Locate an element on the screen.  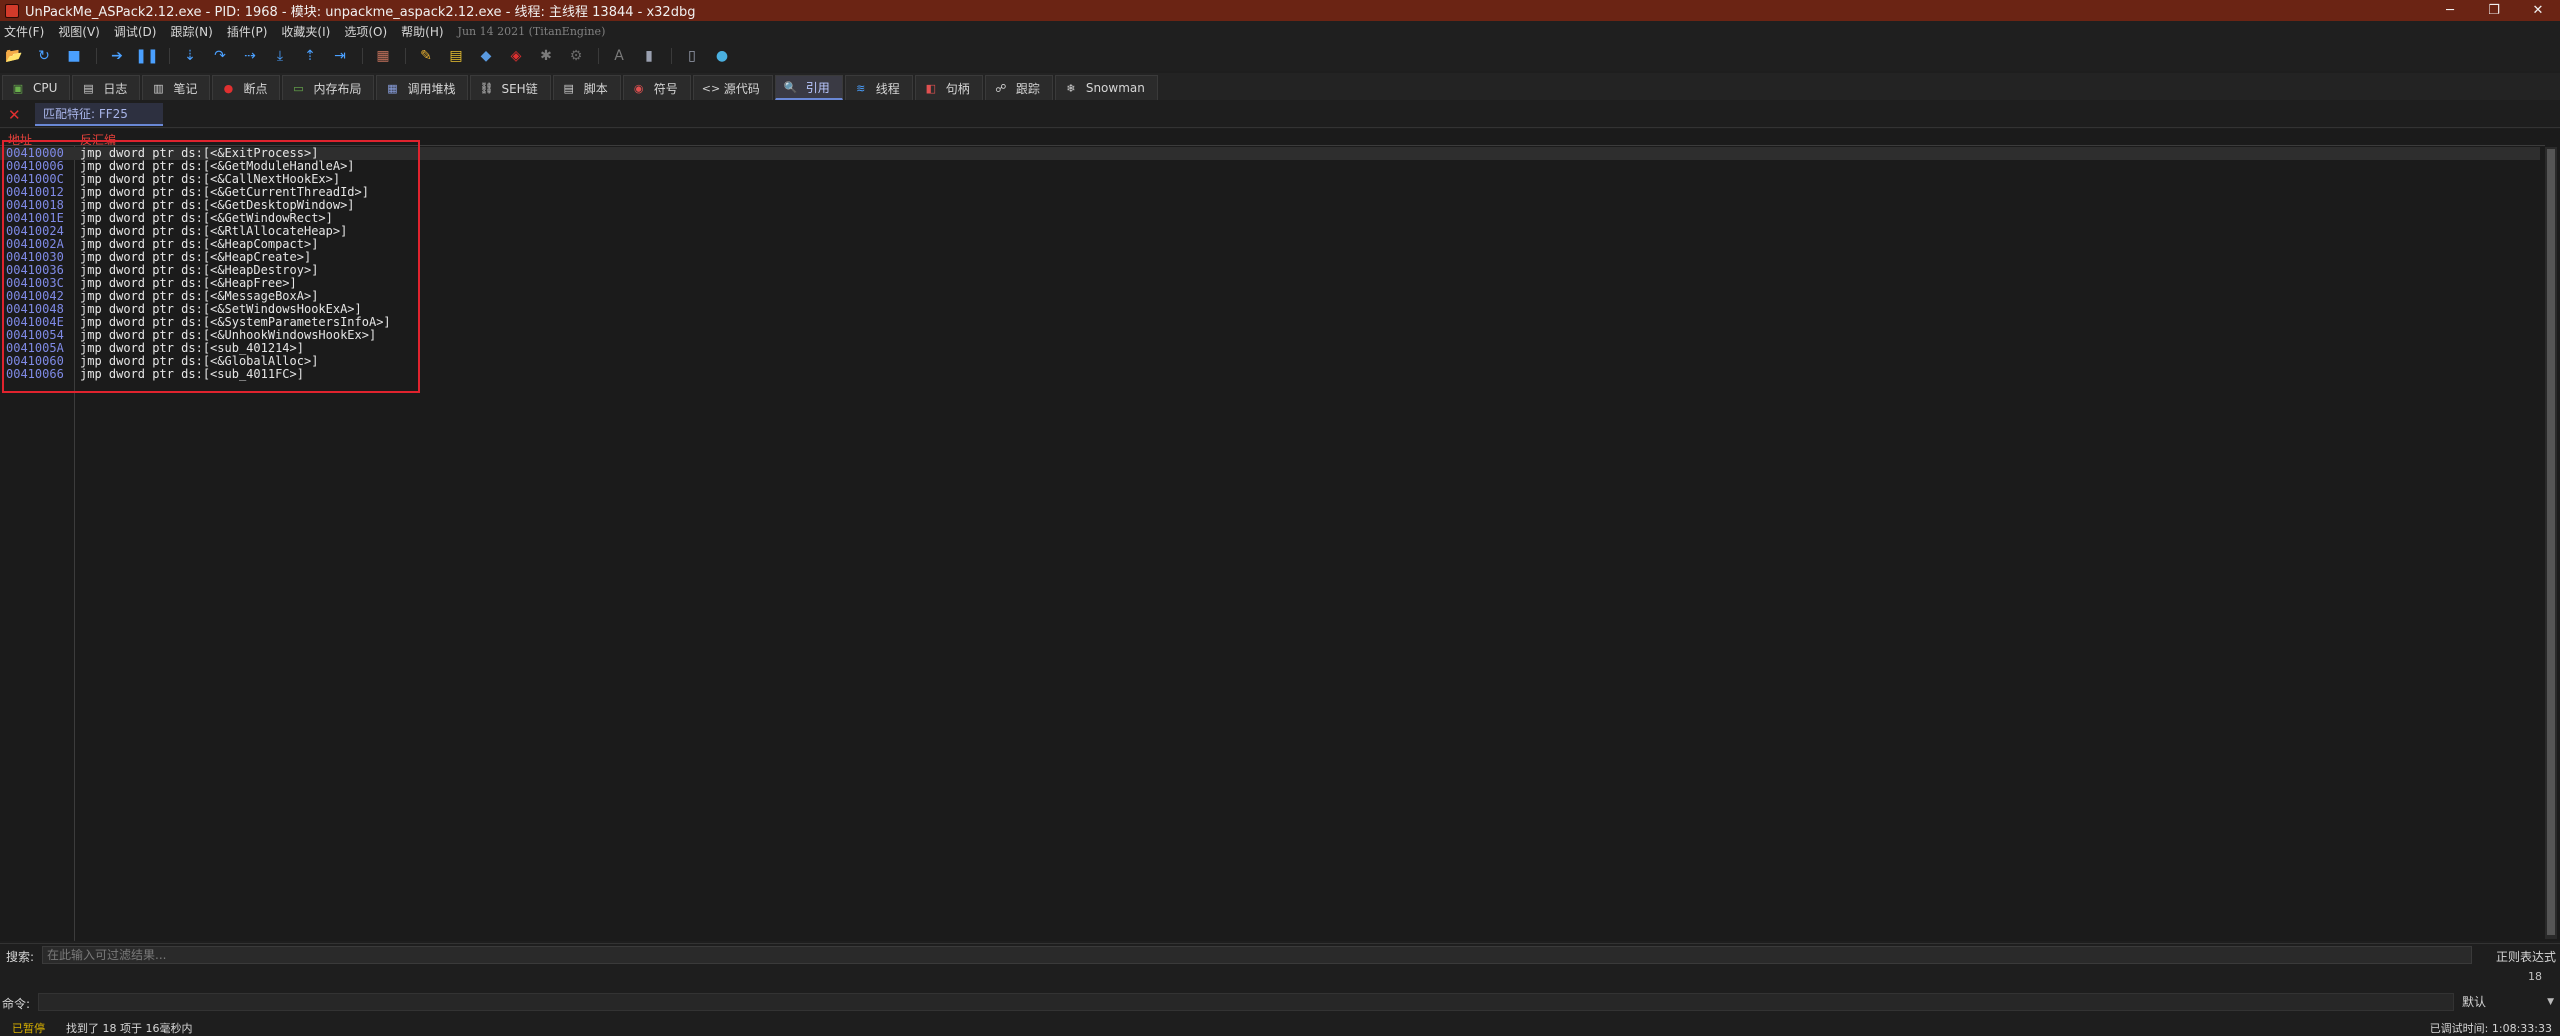
search-row: 搜索: 在此输入可过滤结果... 正则表达式 is located at coordinates (1280, 954).